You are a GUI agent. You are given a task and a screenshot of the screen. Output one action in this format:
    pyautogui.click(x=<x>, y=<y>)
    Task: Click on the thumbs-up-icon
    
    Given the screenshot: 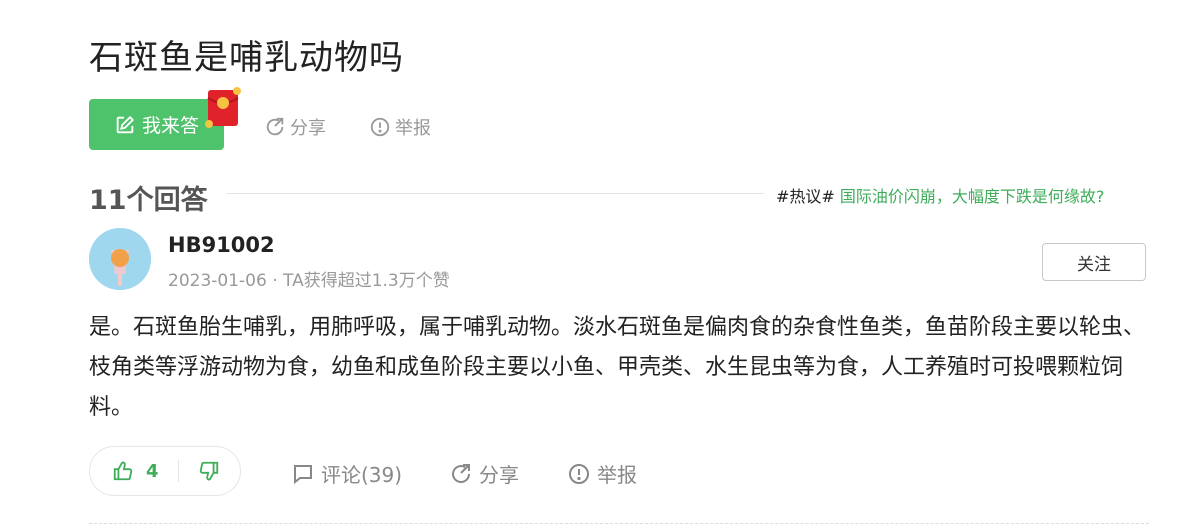 What is the action you would take?
    pyautogui.click(x=123, y=471)
    